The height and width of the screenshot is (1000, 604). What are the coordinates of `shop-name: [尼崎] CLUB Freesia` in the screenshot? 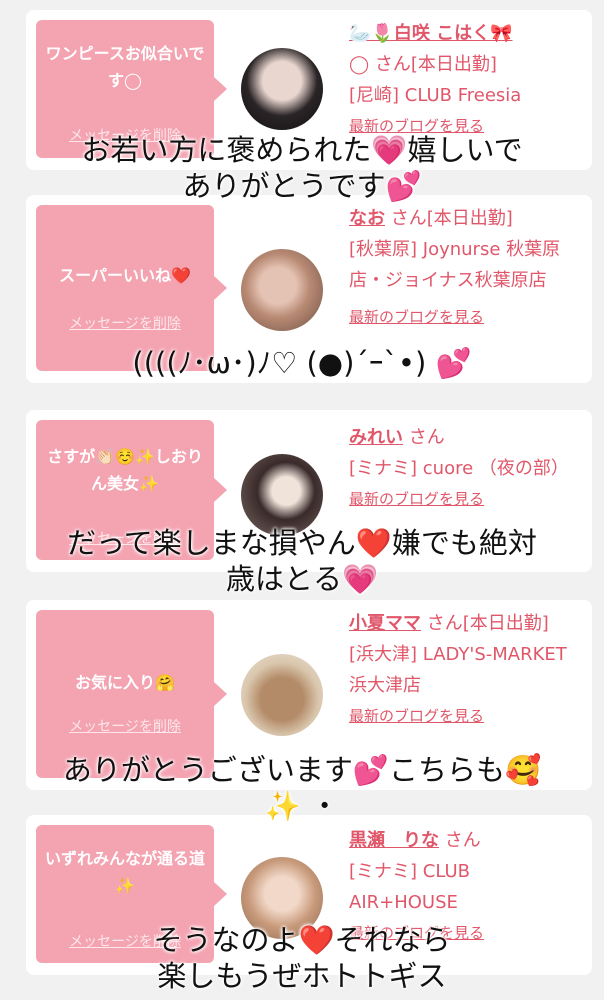 It's located at (435, 95).